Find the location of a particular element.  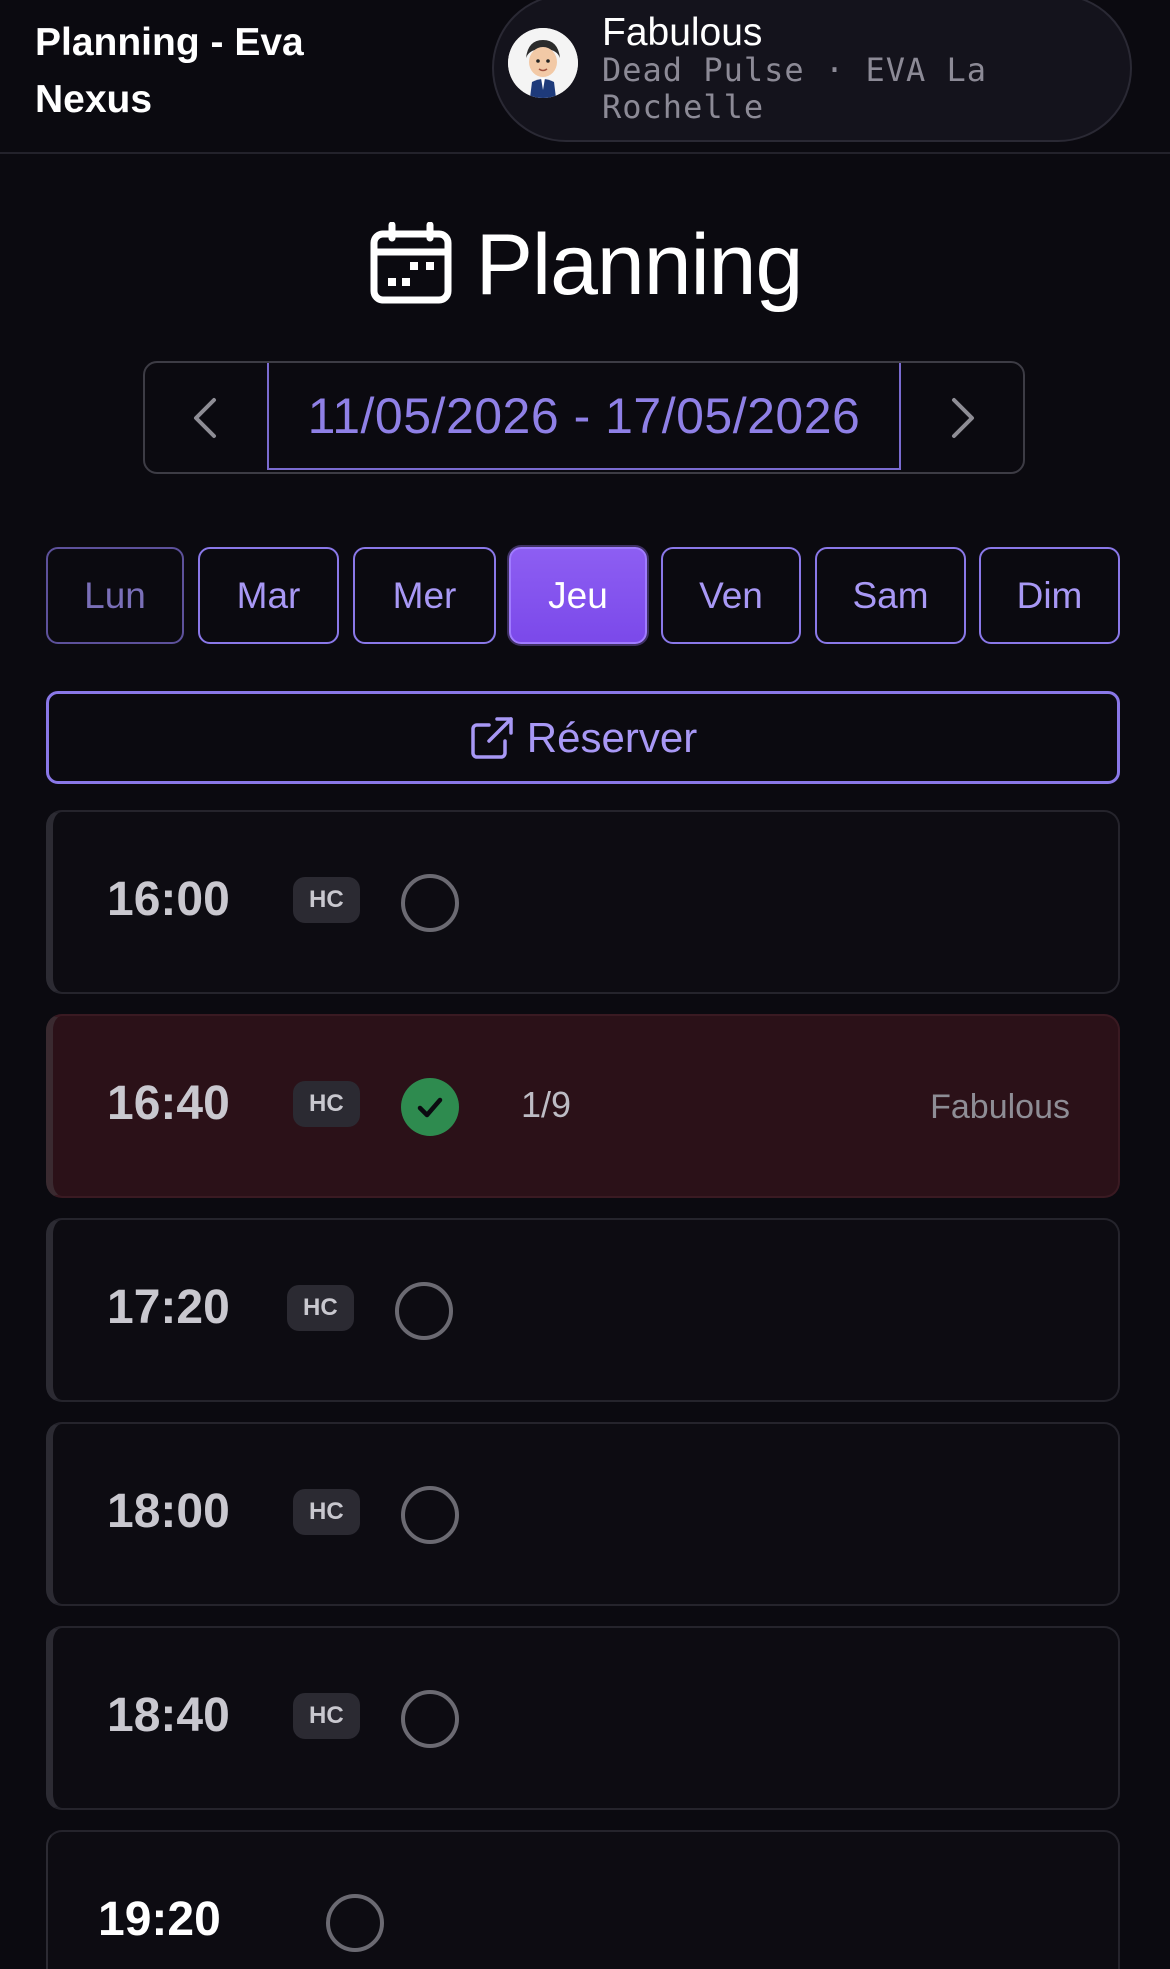

slot-time: 19:20 is located at coordinates (159, 1919).